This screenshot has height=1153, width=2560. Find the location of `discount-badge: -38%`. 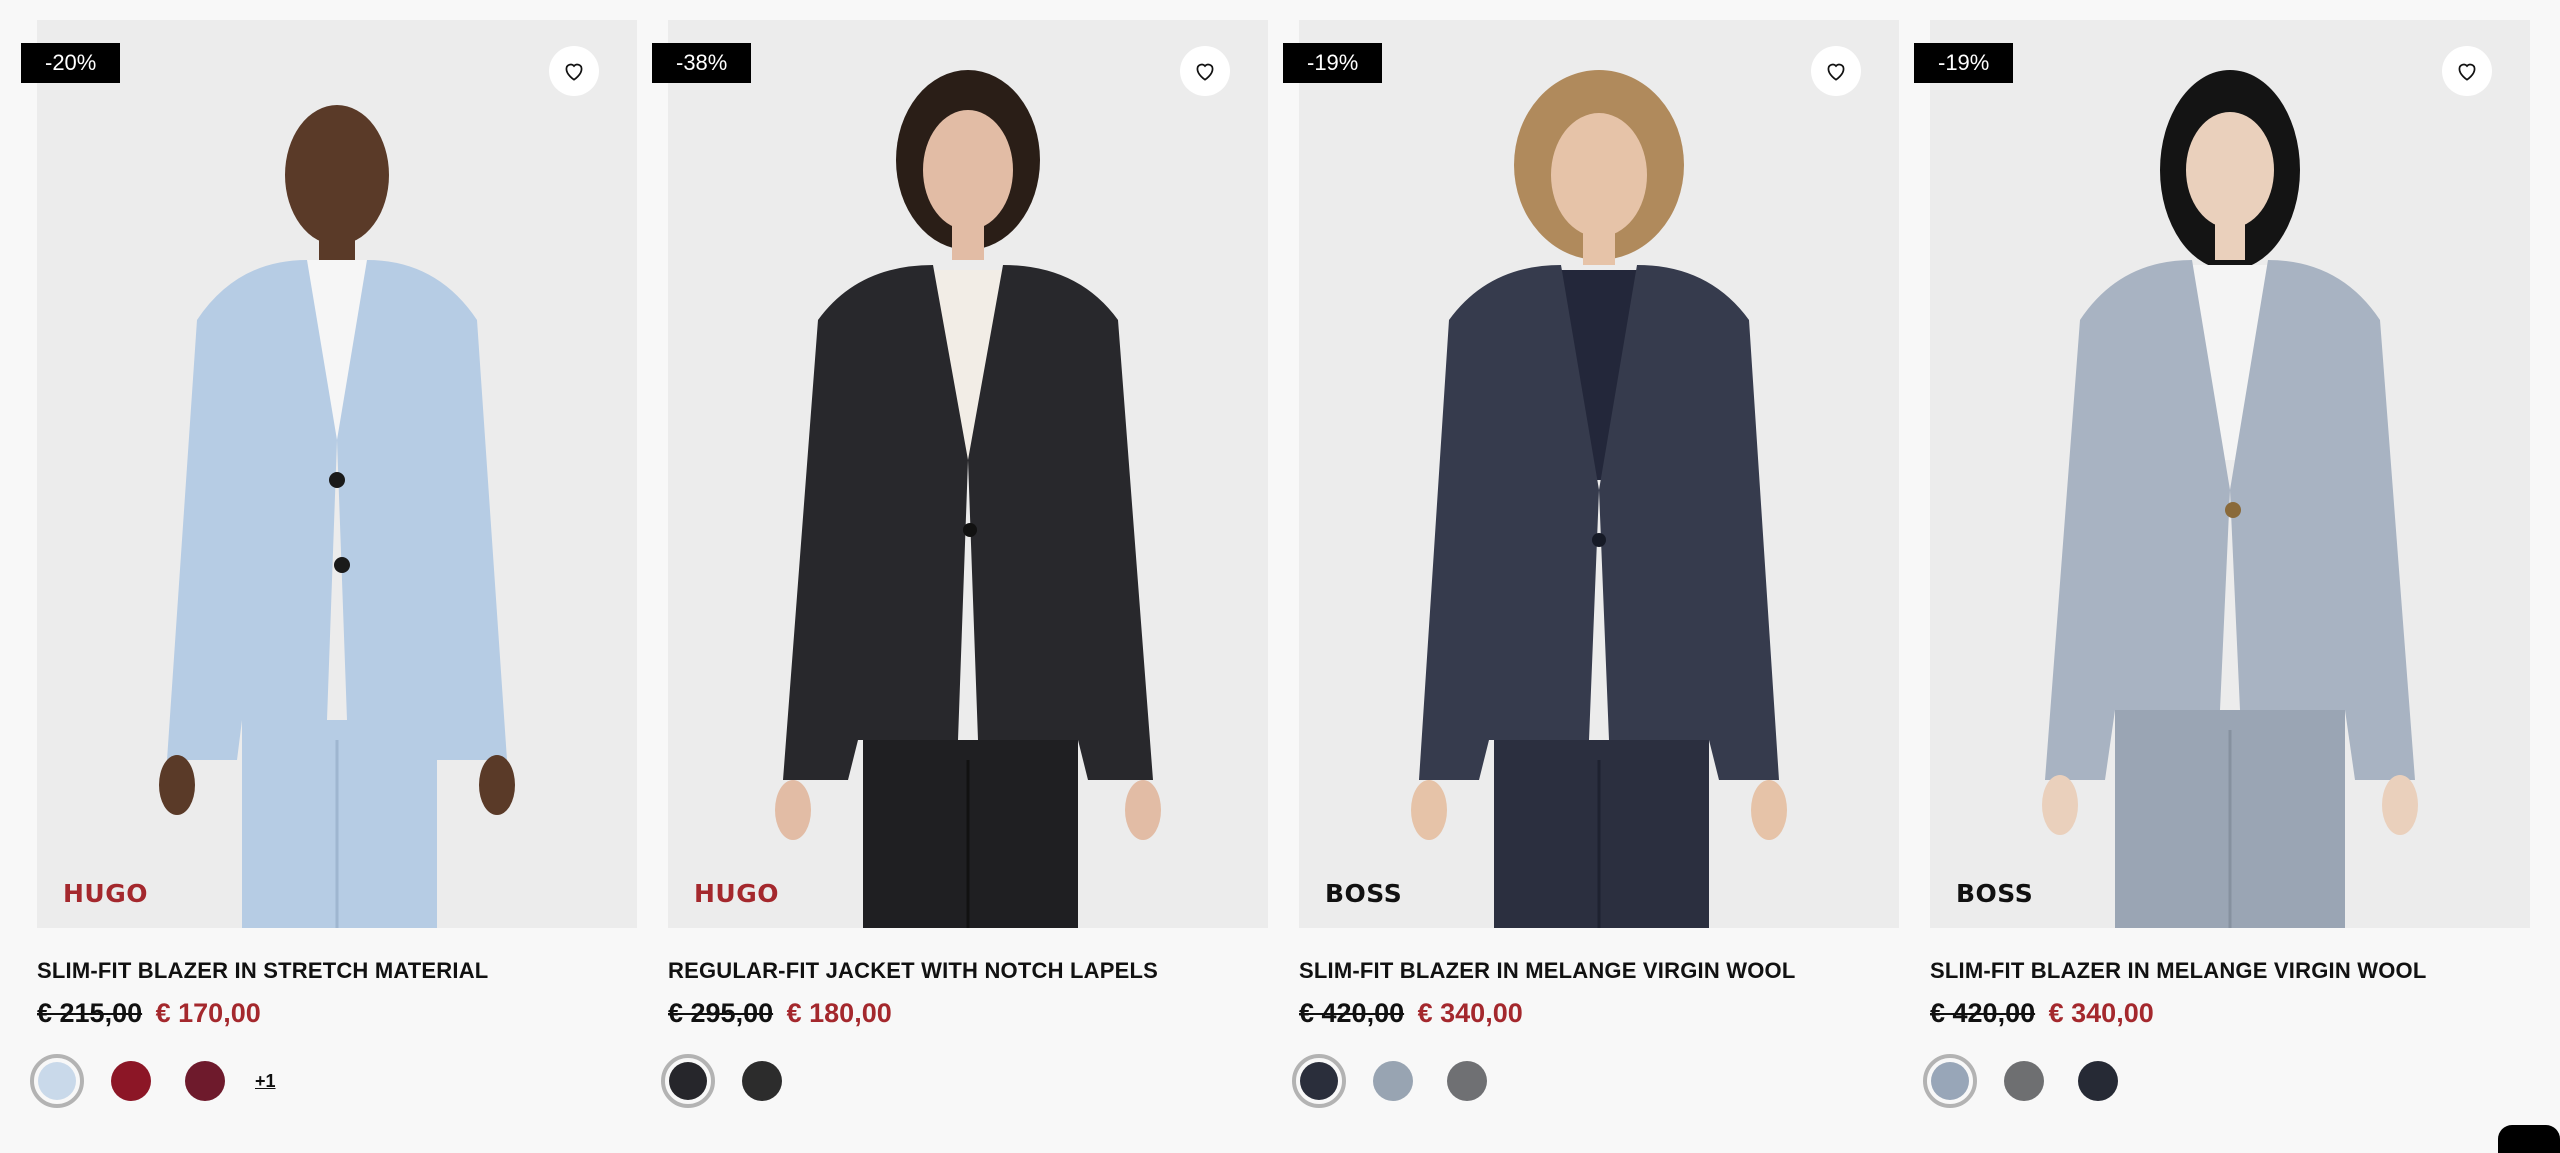

discount-badge: -38% is located at coordinates (702, 63).